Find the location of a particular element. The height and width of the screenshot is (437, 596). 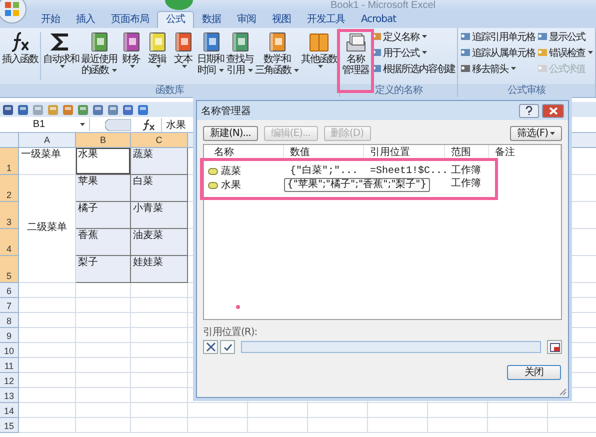

ribbon-button: 追踪从属单元格 is located at coordinates (497, 52).